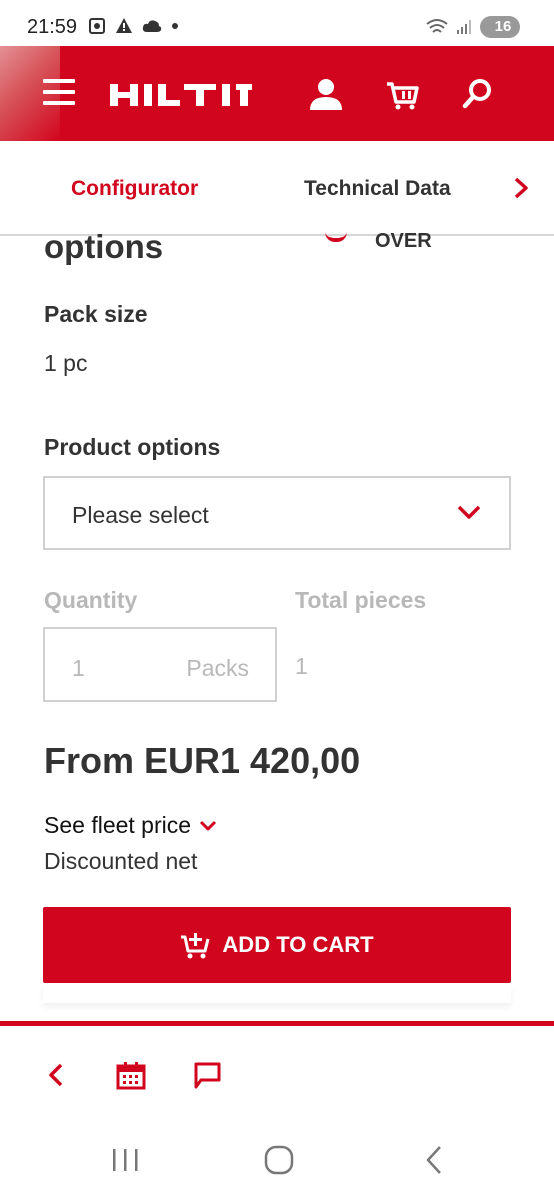  What do you see at coordinates (59, 93) in the screenshot?
I see `menu-icon` at bounding box center [59, 93].